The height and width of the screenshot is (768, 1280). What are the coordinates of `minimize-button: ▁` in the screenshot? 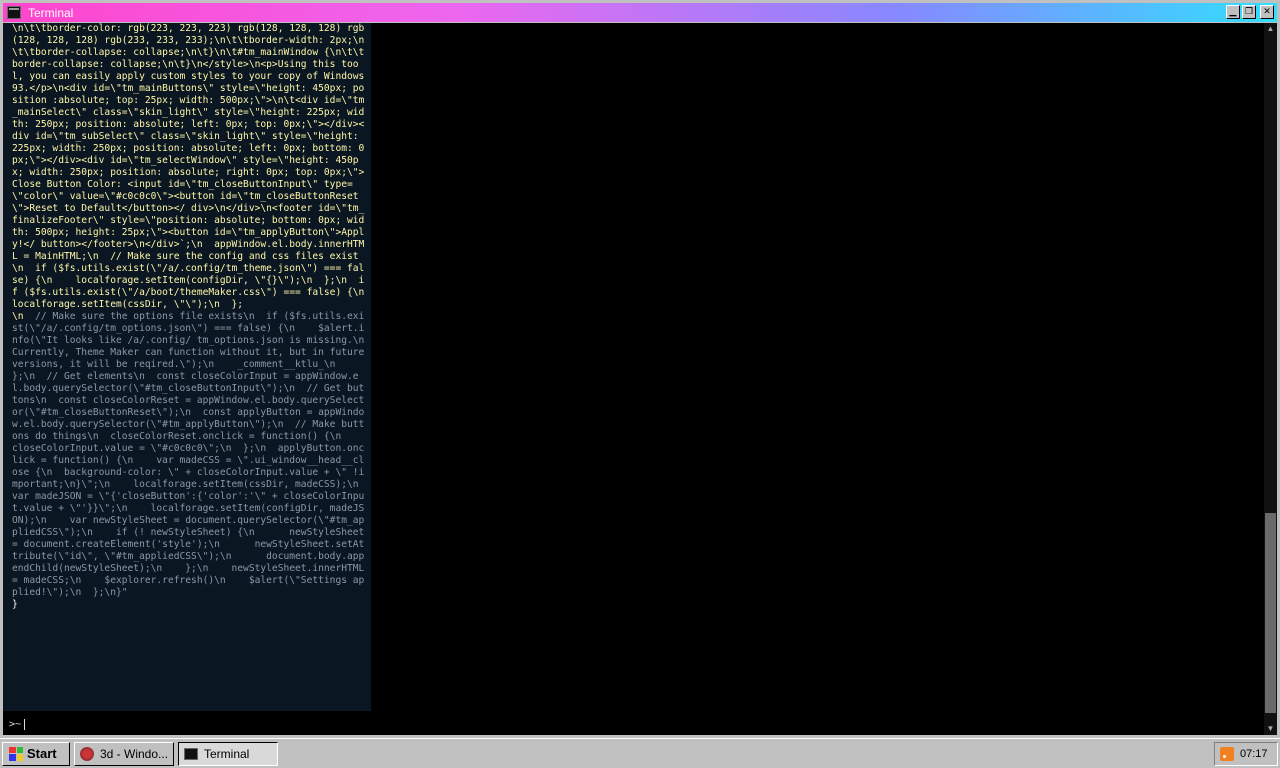 It's located at (1233, 12).